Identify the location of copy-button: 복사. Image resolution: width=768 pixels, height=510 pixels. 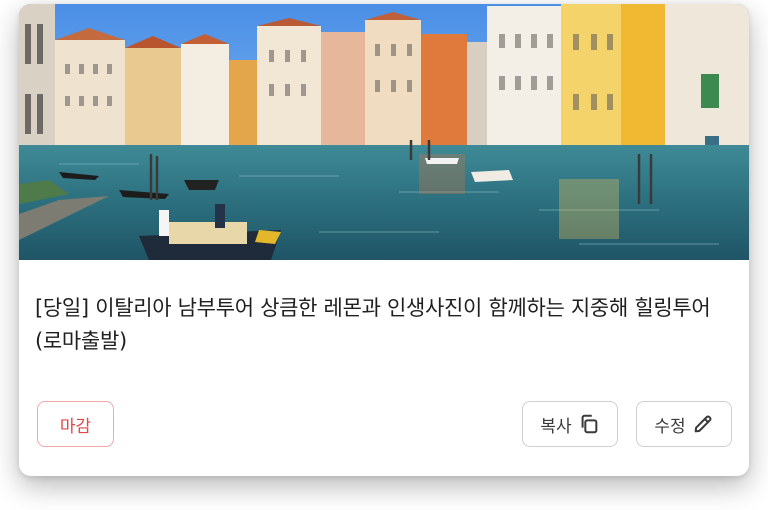
(570, 424).